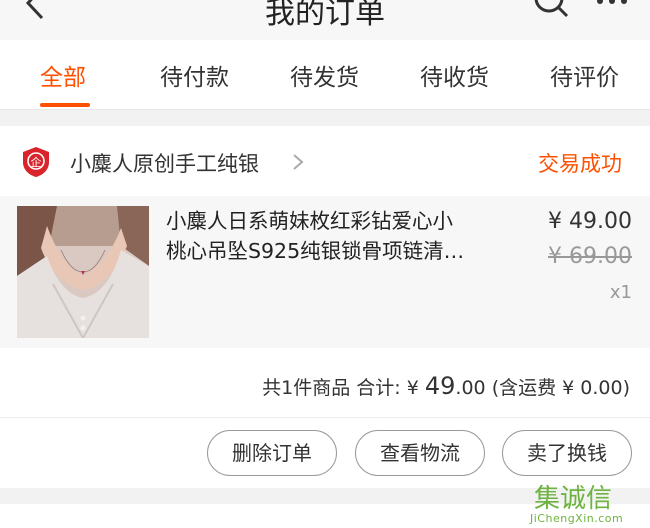 This screenshot has width=650, height=528. I want to click on item-quantity: x1, so click(620, 292).